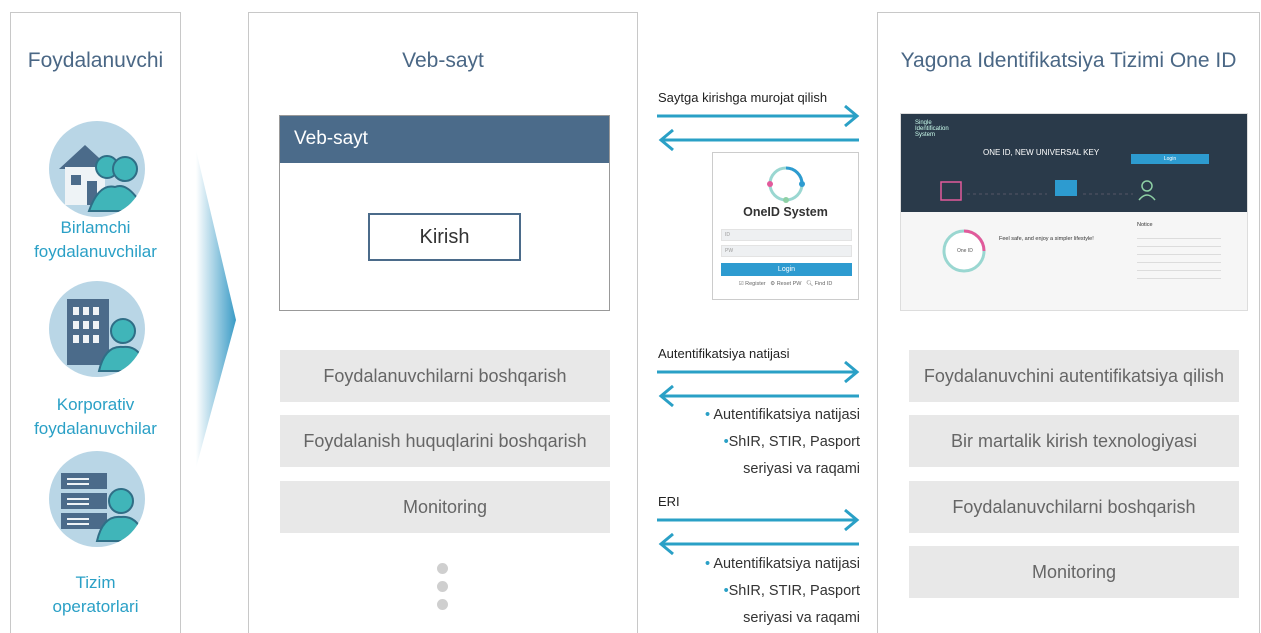 The width and height of the screenshot is (1261, 633). I want to click on screenshot-login-button: Login, so click(1170, 159).